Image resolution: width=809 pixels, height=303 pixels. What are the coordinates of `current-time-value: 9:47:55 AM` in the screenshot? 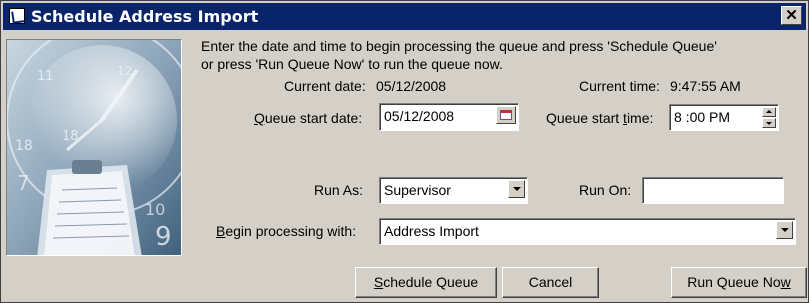 It's located at (705, 86).